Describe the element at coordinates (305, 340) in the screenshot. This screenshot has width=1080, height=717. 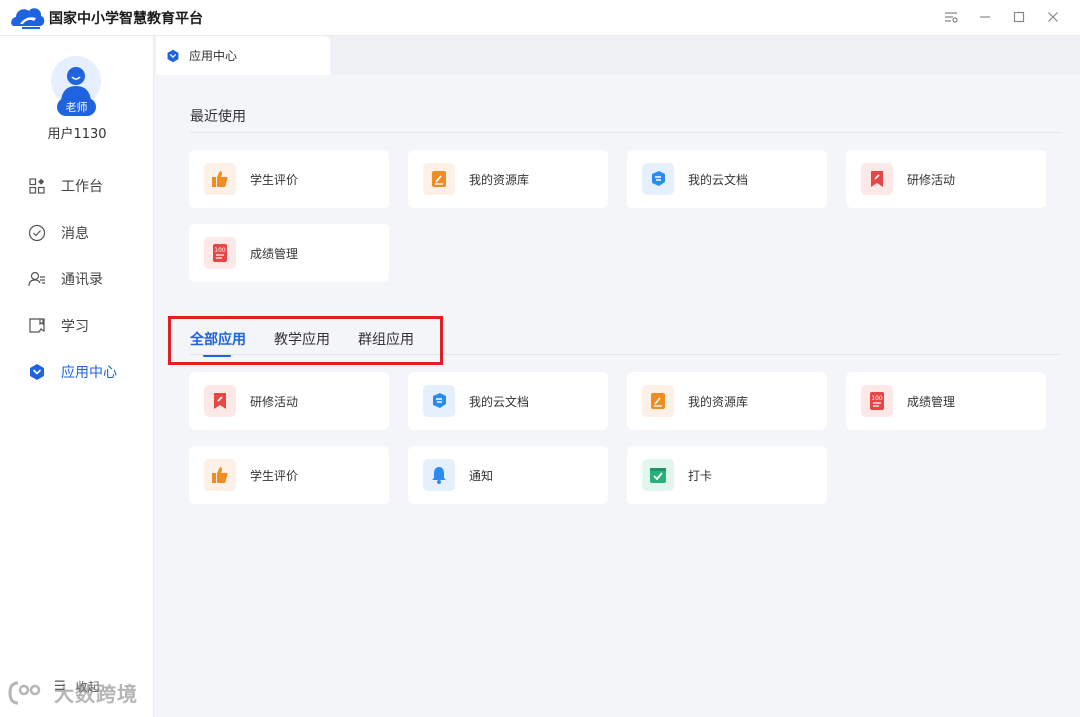
I see `highlight-box` at that location.